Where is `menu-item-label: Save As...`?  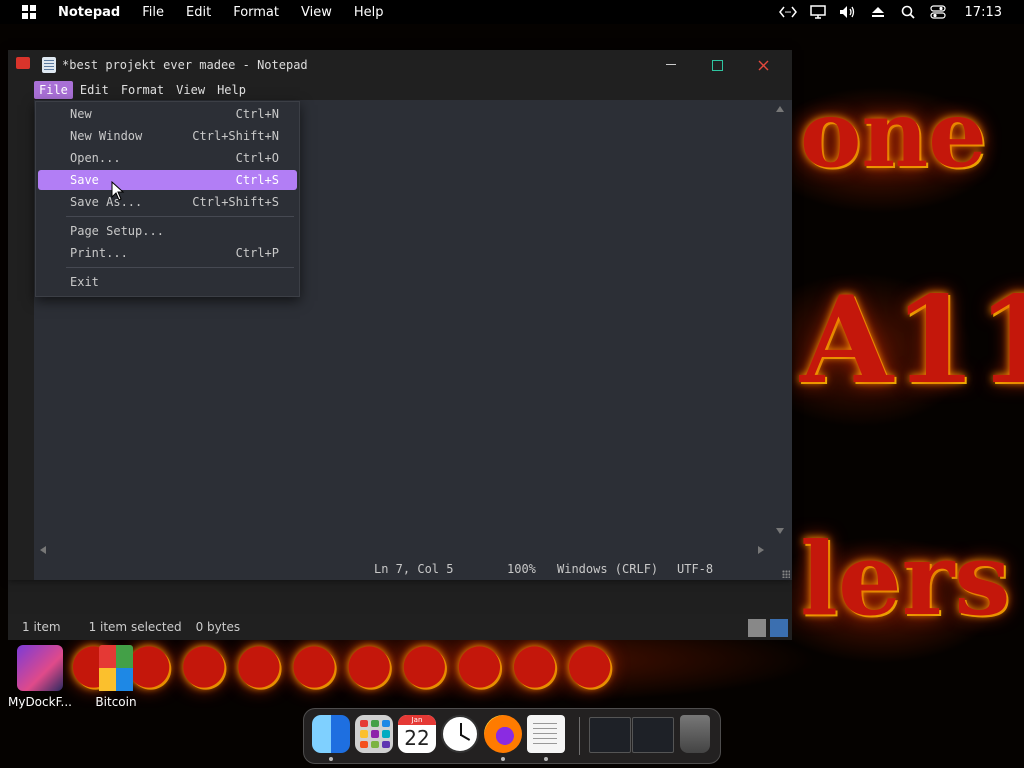 menu-item-label: Save As... is located at coordinates (106, 202).